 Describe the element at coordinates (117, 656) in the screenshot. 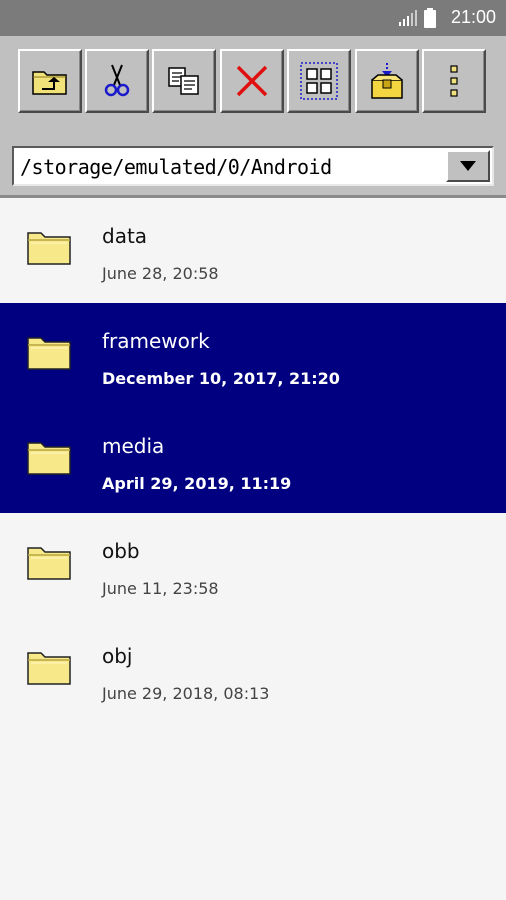

I see `file-name: obj` at that location.